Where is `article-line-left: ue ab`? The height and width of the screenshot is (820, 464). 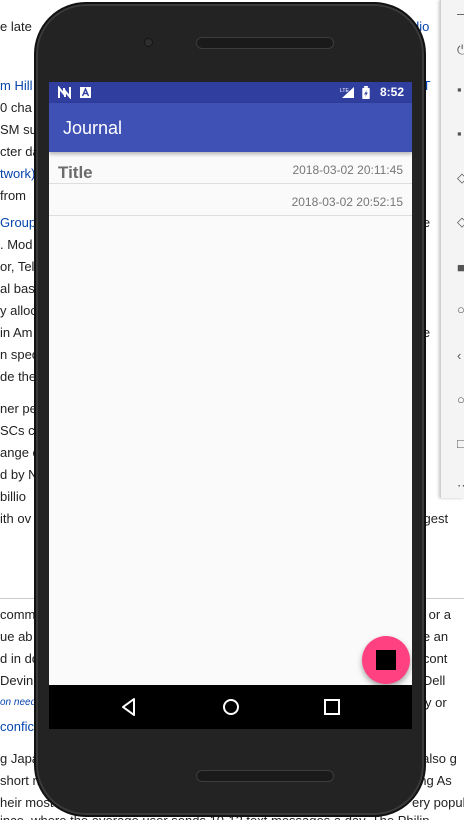
article-line-left: ue ab is located at coordinates (16, 636).